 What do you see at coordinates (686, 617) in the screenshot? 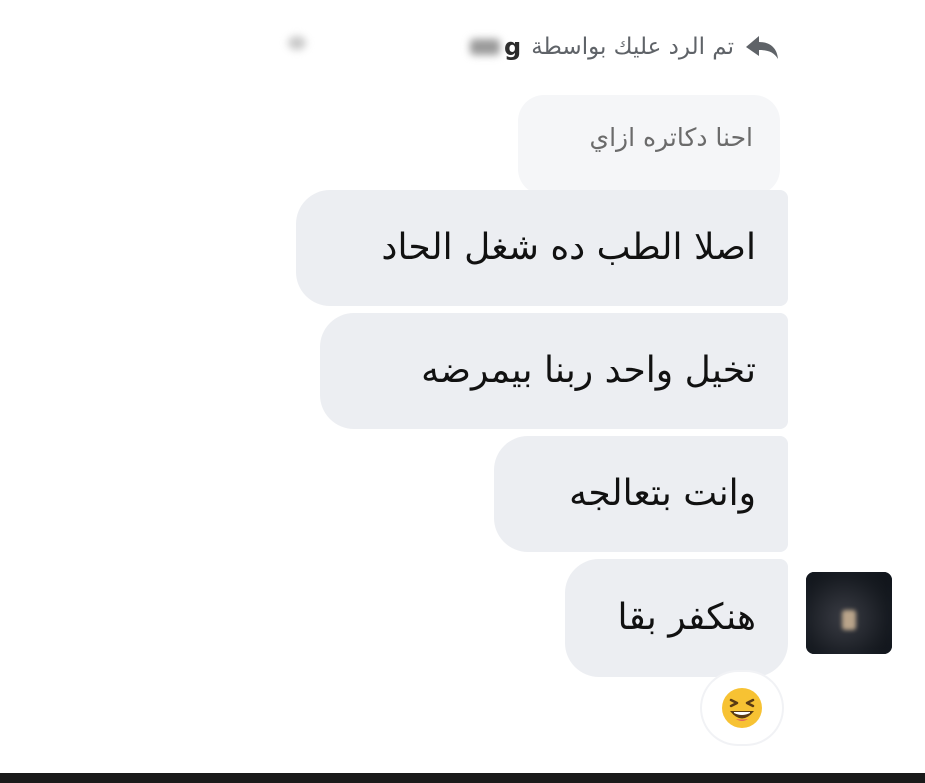
I see `message-text: هنكفر بقا` at bounding box center [686, 617].